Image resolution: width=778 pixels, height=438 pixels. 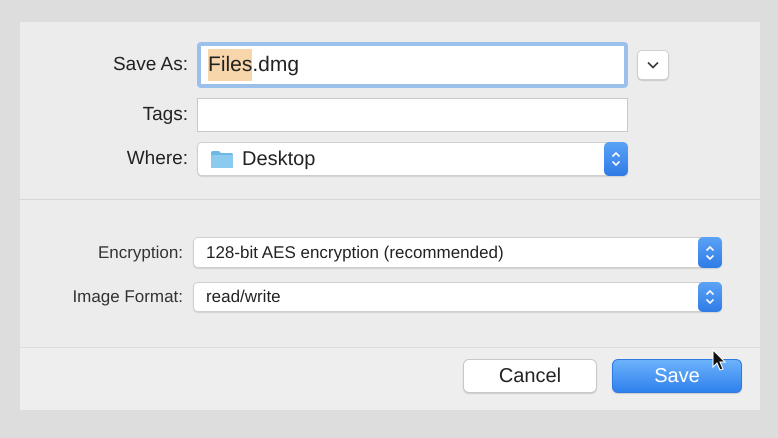 I want to click on location-popup: Desktop, so click(x=412, y=159).